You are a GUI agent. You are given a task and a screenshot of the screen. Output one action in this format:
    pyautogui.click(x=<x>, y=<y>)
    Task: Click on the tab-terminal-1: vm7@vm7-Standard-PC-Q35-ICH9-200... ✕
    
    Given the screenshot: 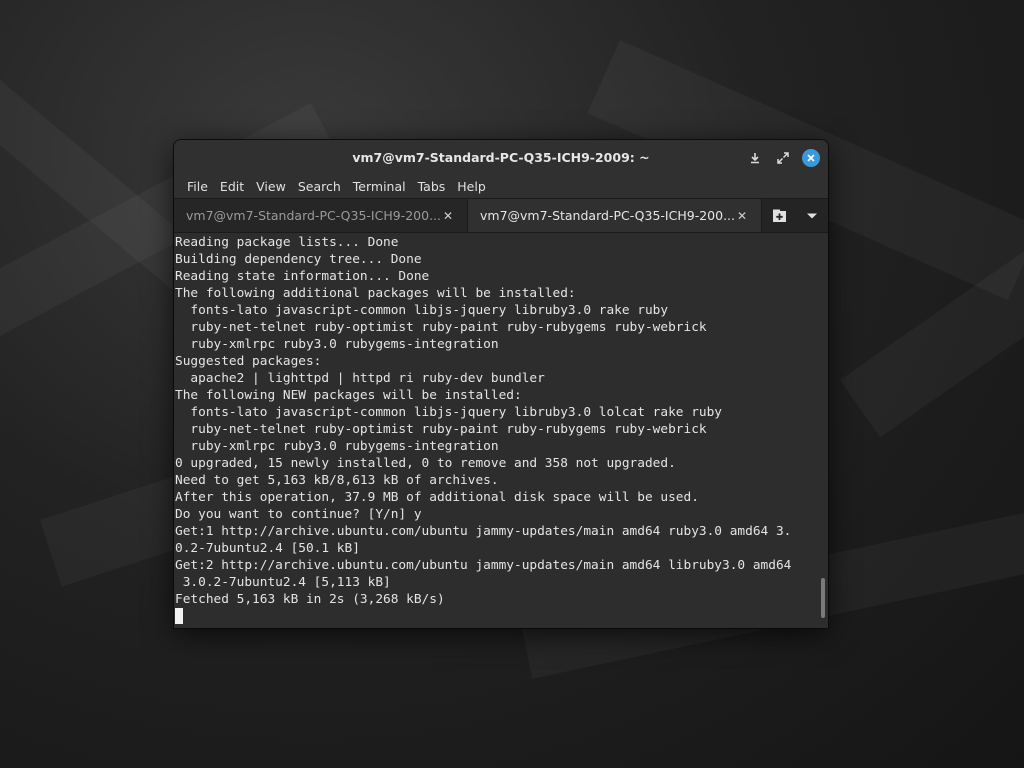 What is the action you would take?
    pyautogui.click(x=321, y=215)
    